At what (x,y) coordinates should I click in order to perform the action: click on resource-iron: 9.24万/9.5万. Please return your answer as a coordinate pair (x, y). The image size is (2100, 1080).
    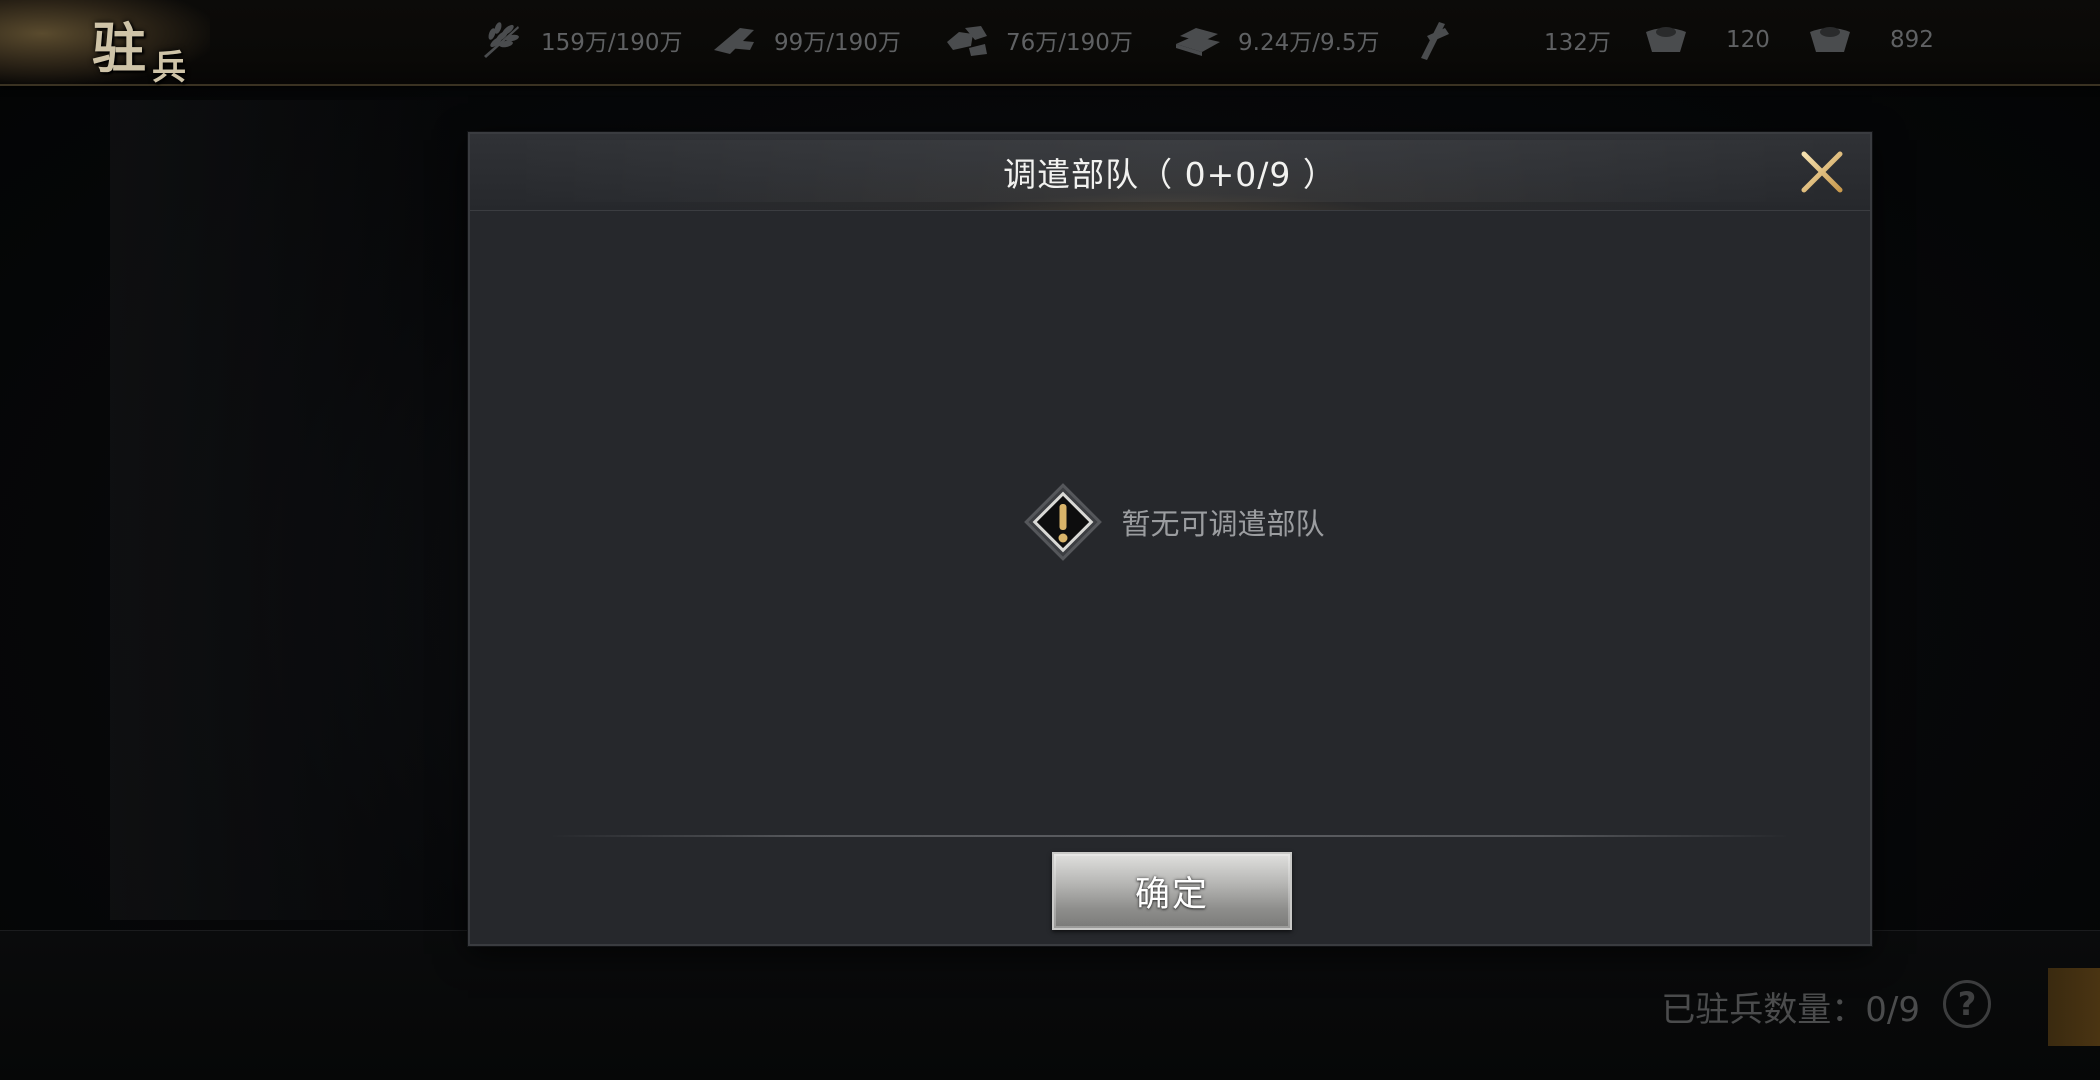
    Looking at the image, I should click on (1276, 40).